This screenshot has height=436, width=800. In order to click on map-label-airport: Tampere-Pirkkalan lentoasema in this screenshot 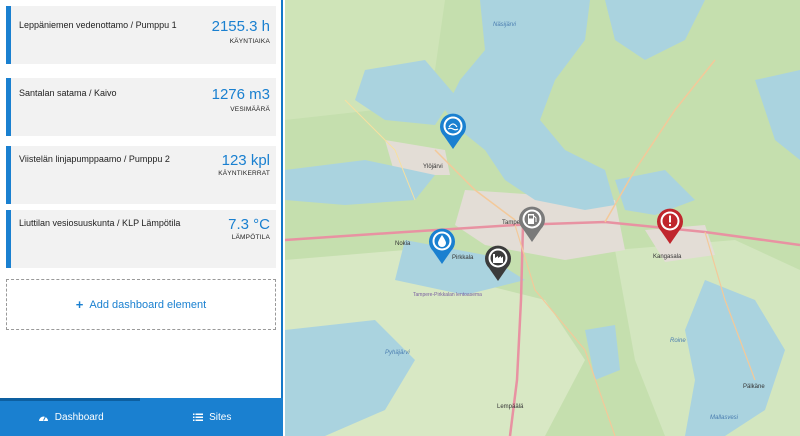, I will do `click(447, 295)`.